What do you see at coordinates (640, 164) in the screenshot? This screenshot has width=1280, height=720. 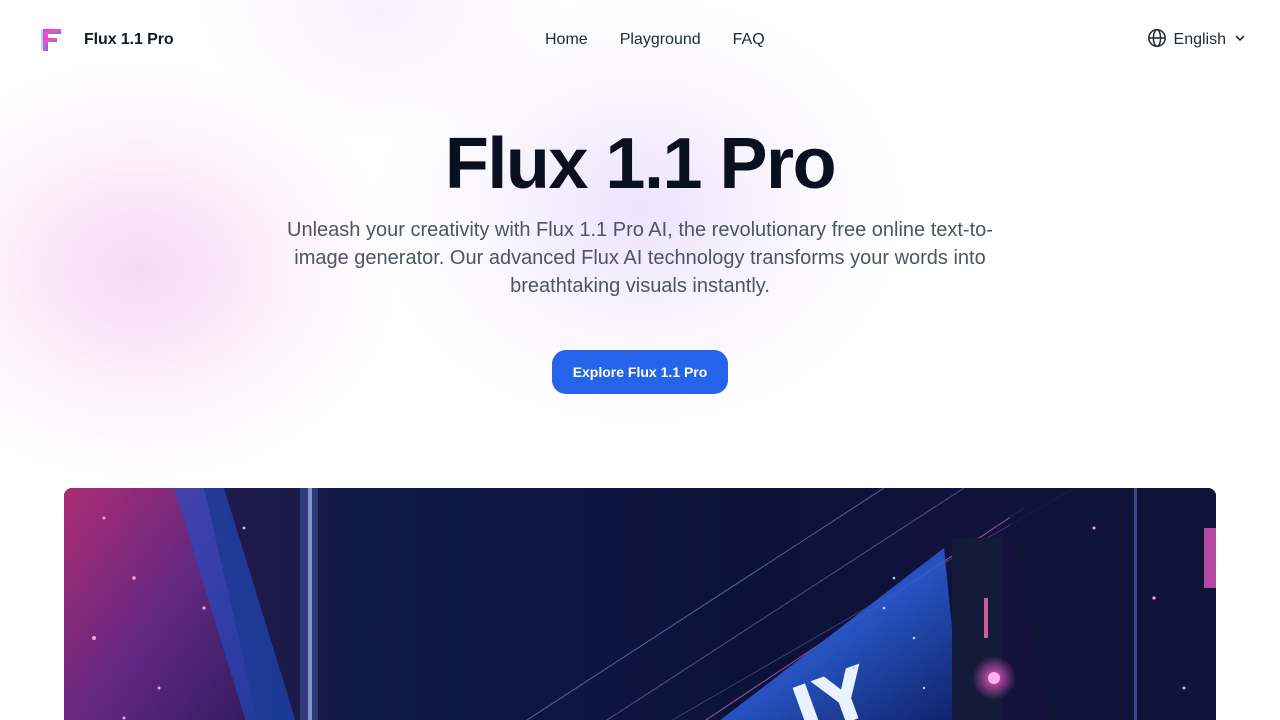 I see `hero-title: Flux 1.1 Pro` at bounding box center [640, 164].